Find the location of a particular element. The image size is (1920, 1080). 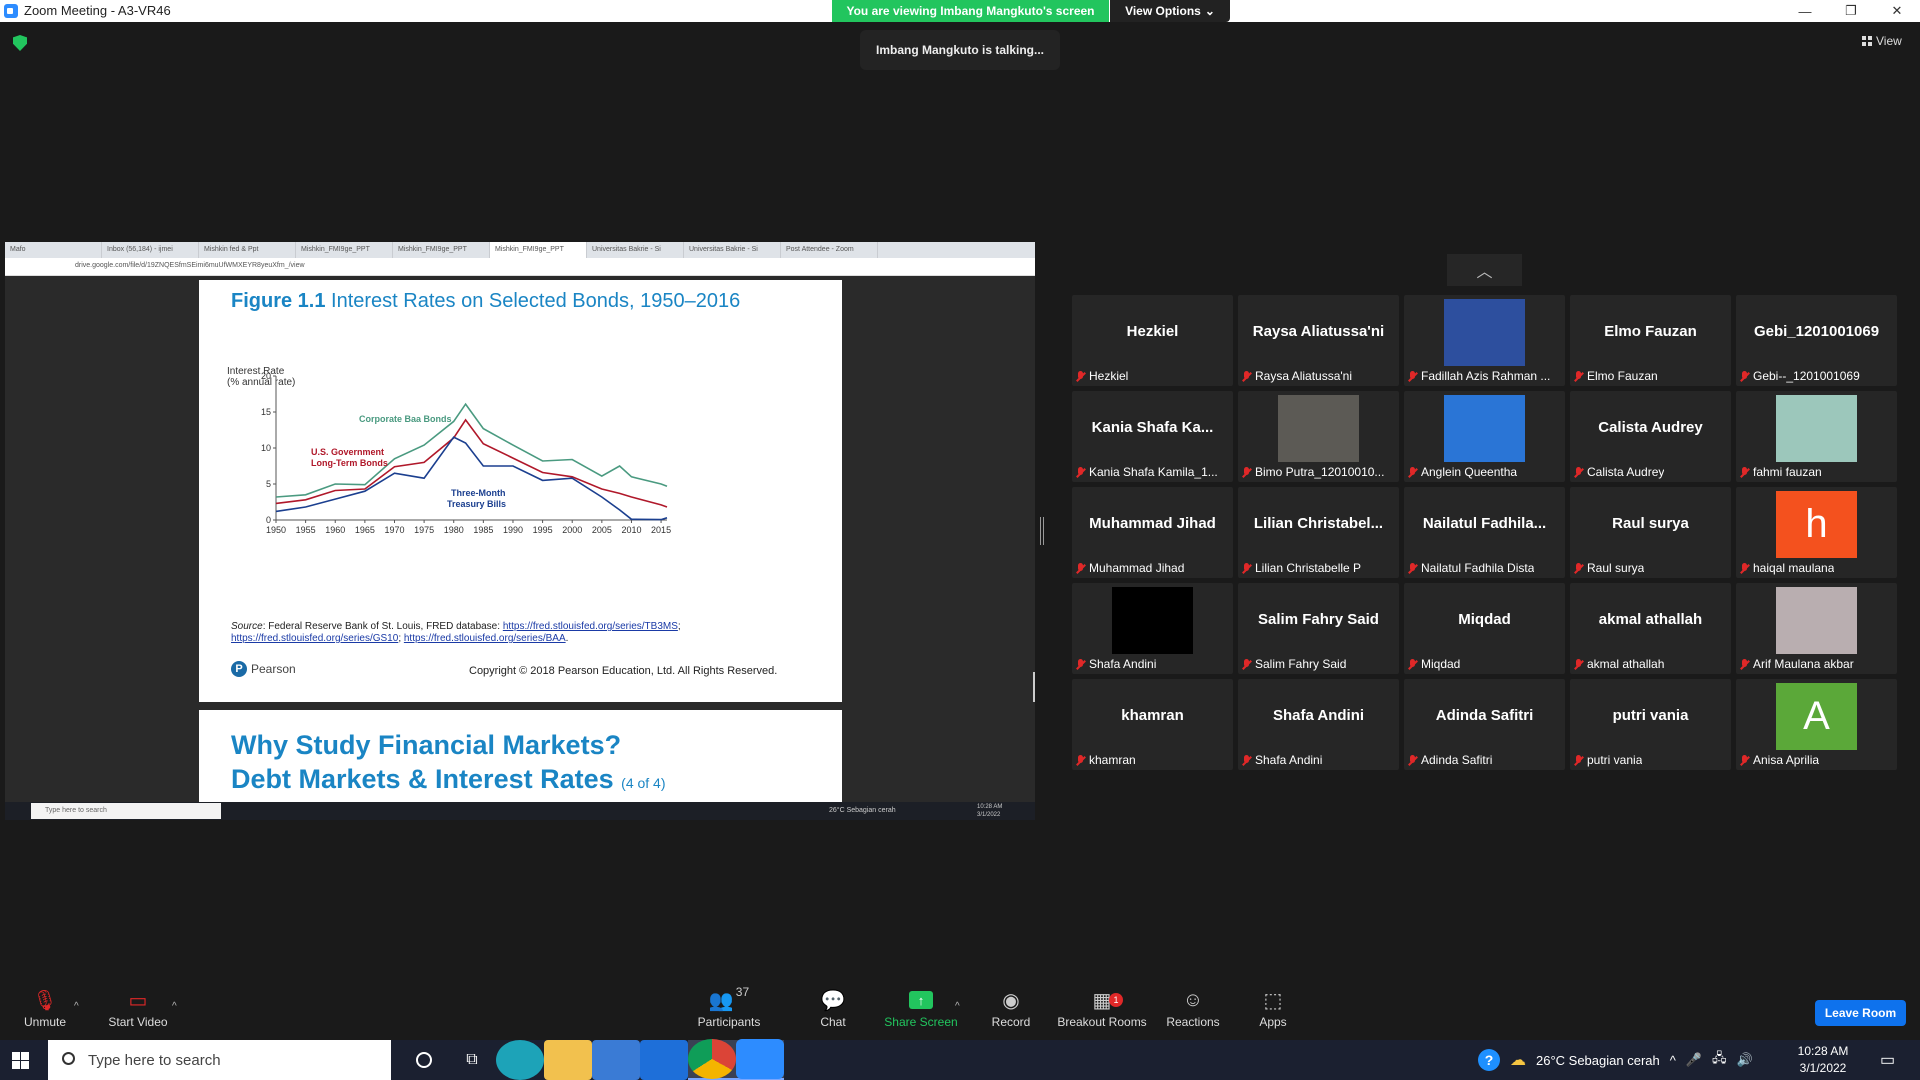

scrollbar-thumb is located at coordinates (1034, 687).